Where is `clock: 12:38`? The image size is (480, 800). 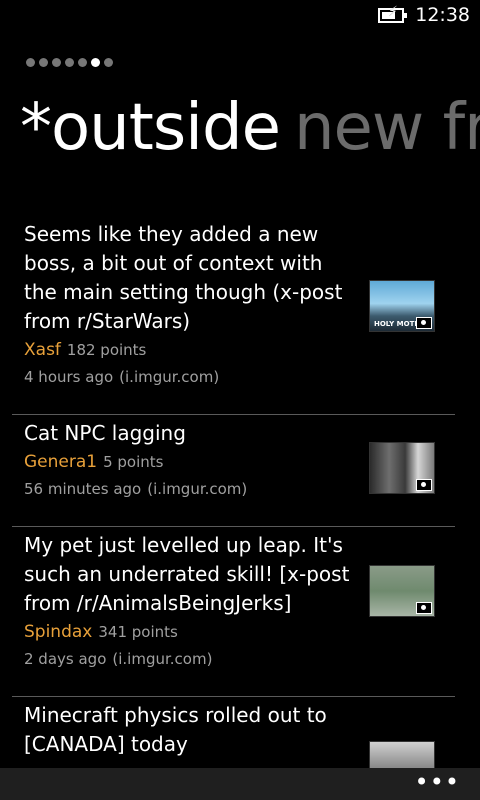 clock: 12:38 is located at coordinates (442, 15).